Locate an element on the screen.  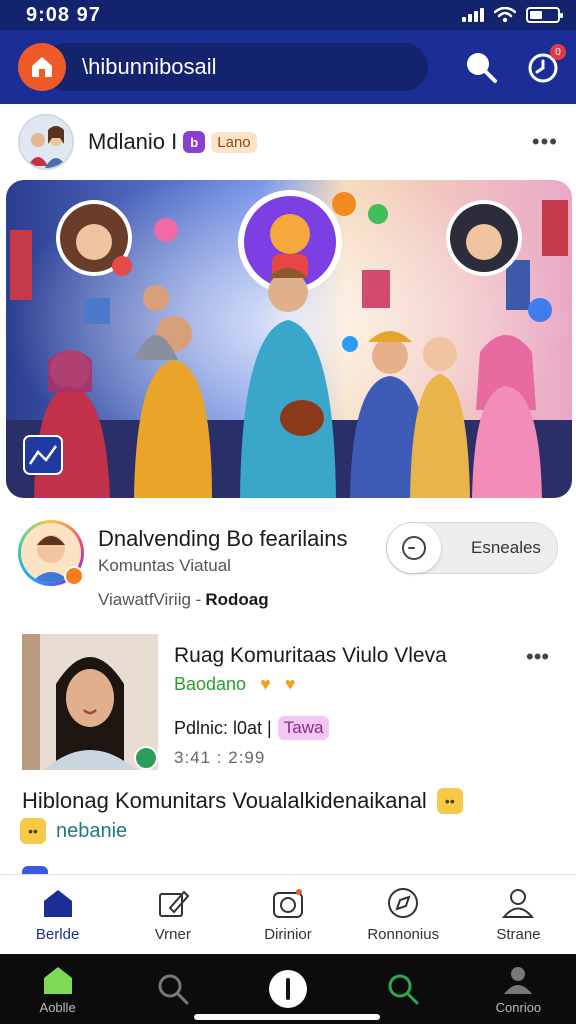
card-subtitle-row: Baodano ♥ ♥ is located at coordinates (234, 684).